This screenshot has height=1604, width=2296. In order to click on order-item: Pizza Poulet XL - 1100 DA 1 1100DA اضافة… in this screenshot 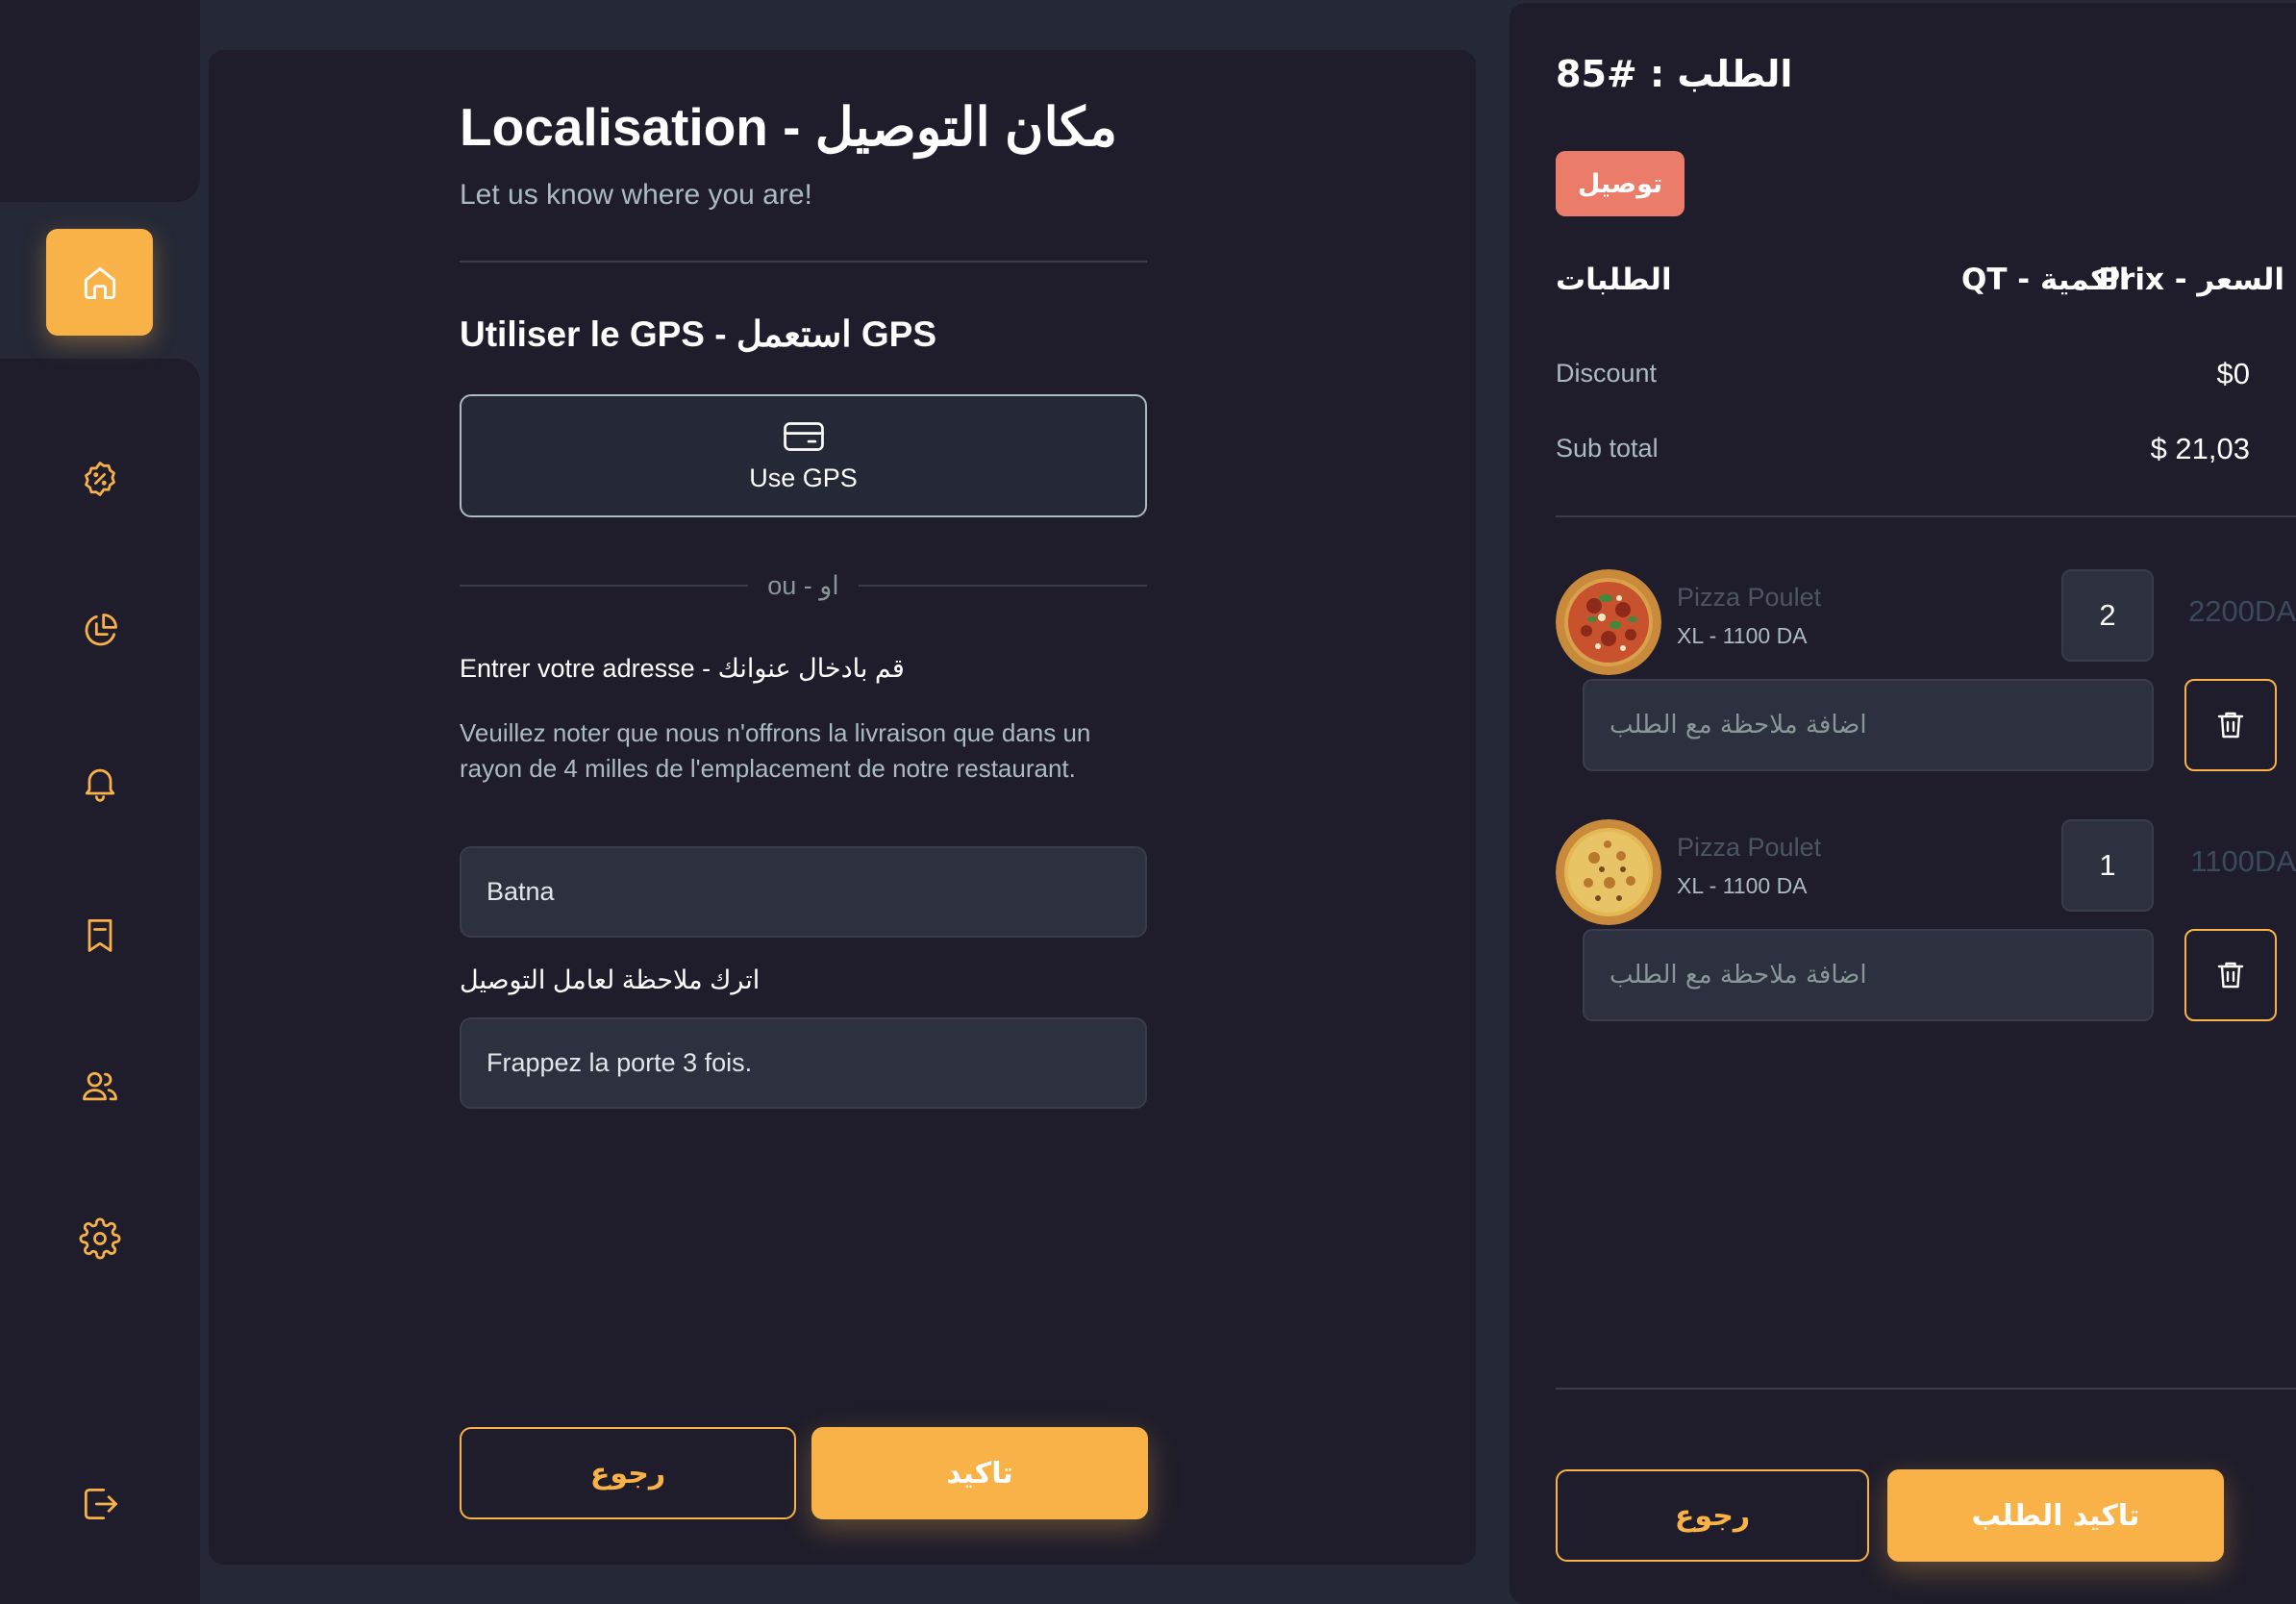, I will do `click(1926, 925)`.